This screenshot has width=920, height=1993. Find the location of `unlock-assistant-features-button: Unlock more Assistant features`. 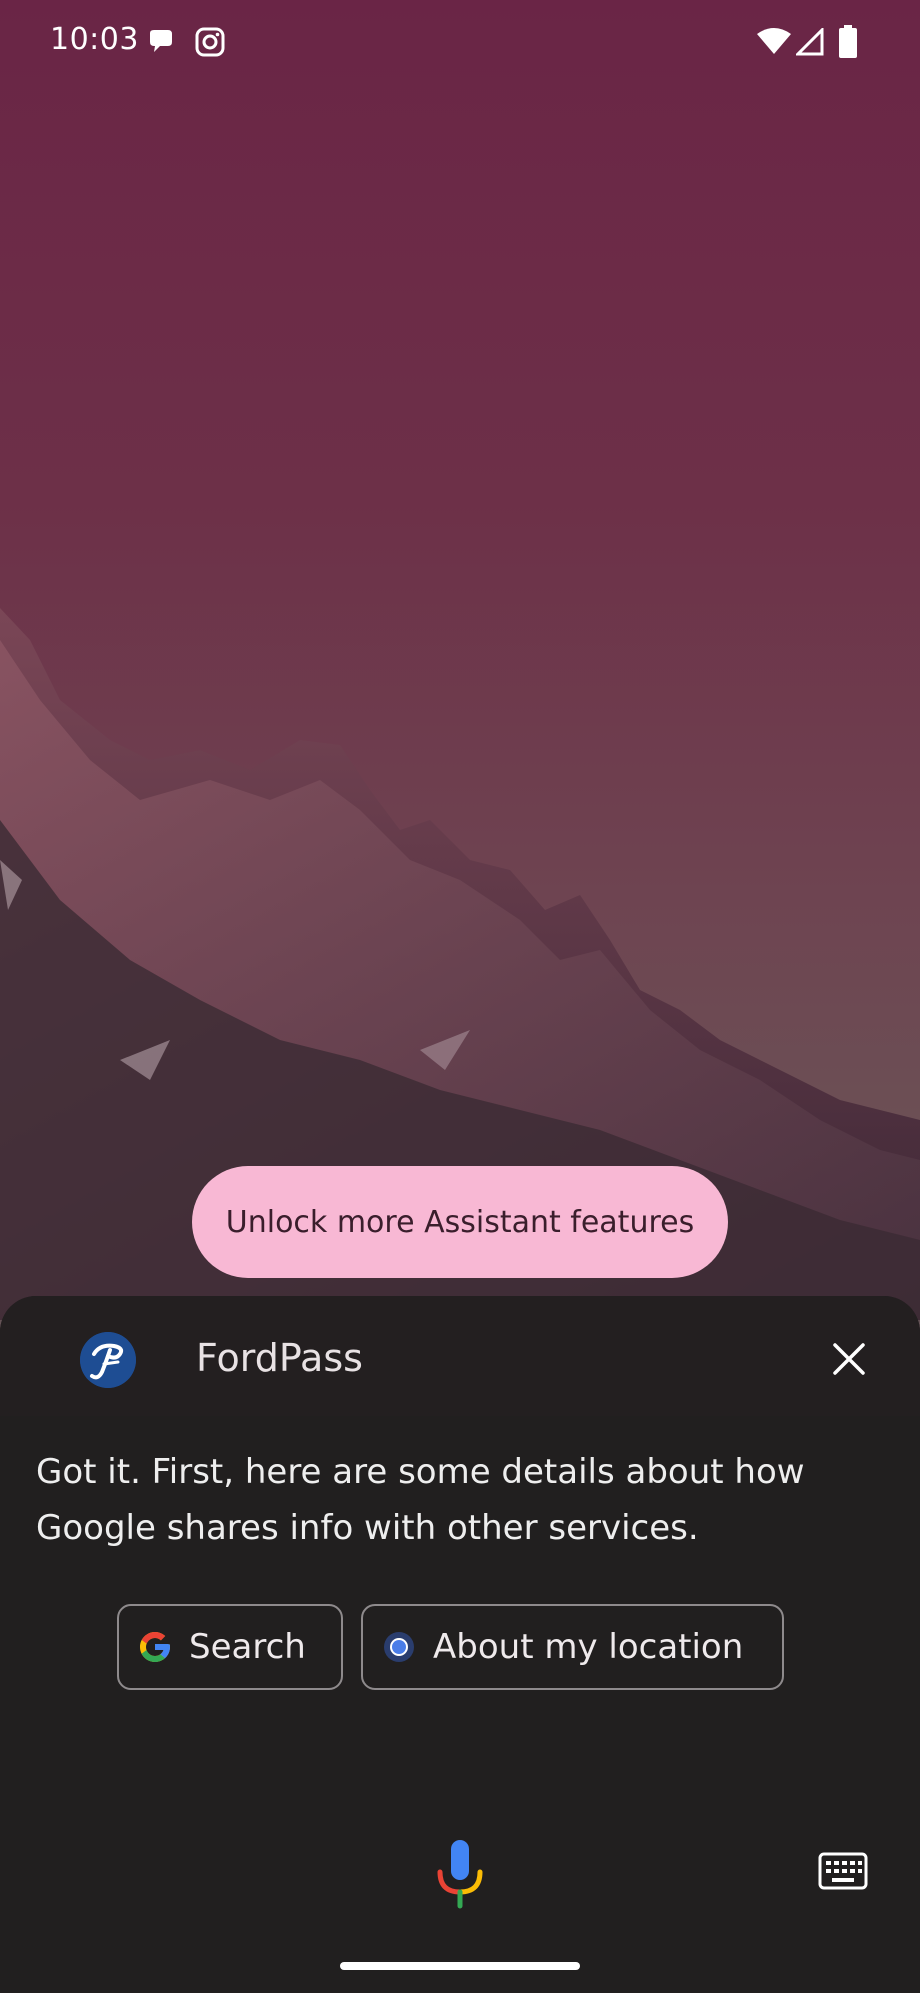

unlock-assistant-features-button: Unlock more Assistant features is located at coordinates (460, 1222).